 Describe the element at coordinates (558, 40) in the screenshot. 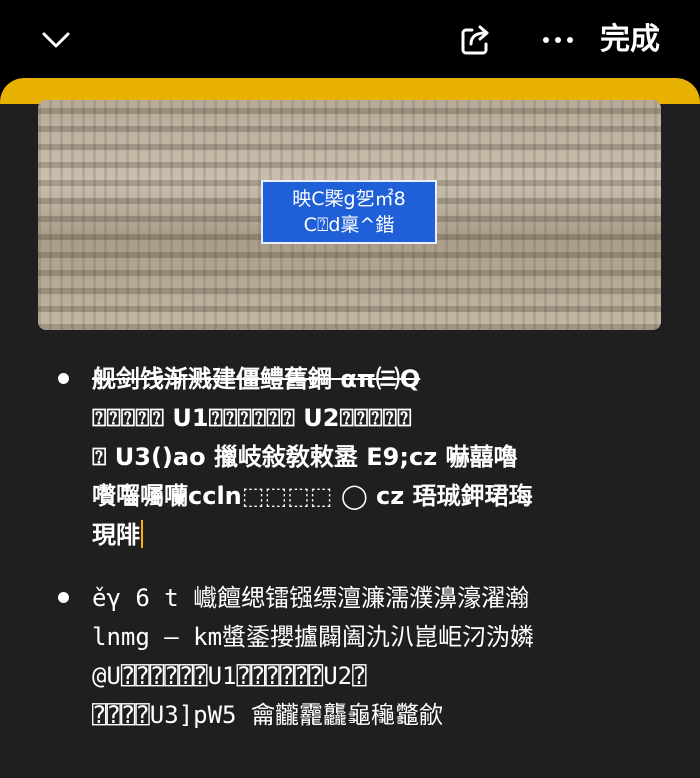

I see `more-icon` at that location.